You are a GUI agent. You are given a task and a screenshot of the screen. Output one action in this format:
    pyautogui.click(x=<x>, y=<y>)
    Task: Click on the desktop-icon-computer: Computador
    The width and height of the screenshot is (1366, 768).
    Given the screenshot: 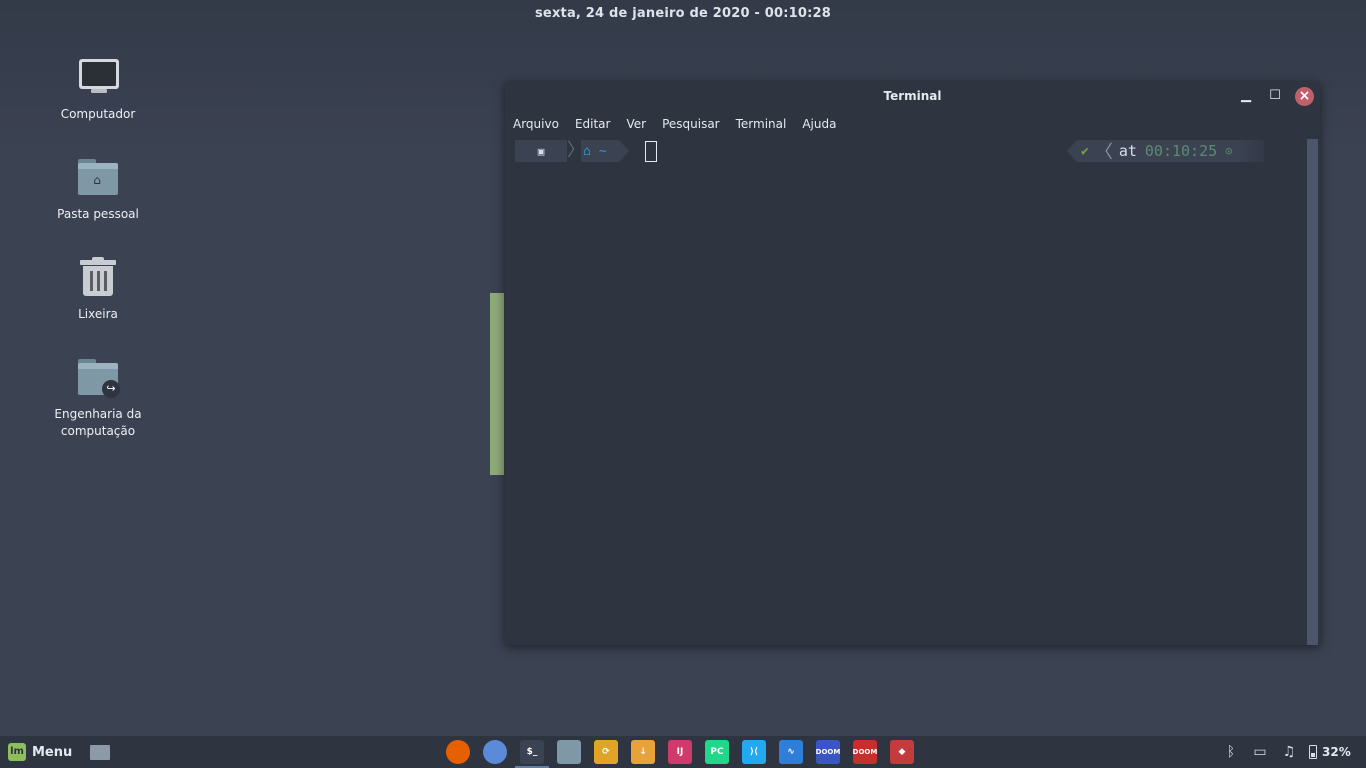 What is the action you would take?
    pyautogui.click(x=98, y=89)
    